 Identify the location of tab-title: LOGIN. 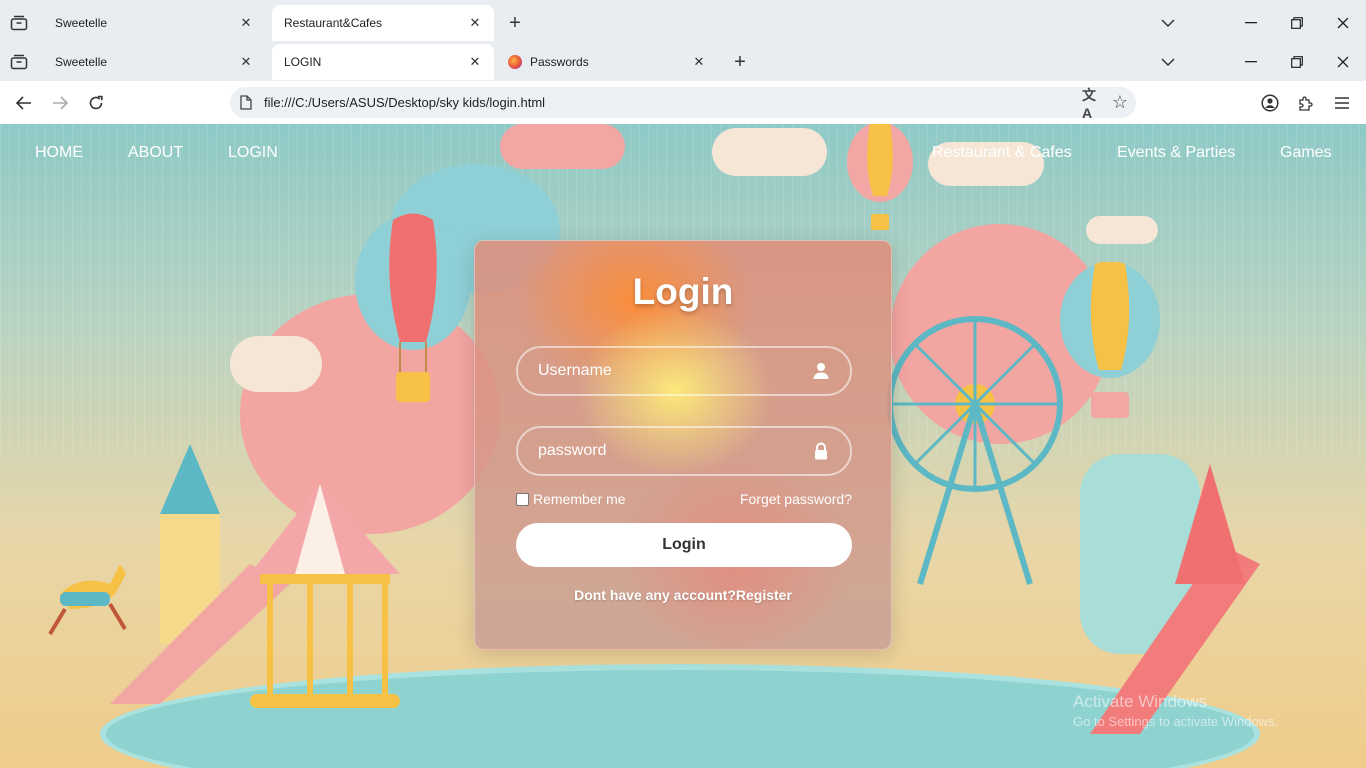
(303, 62).